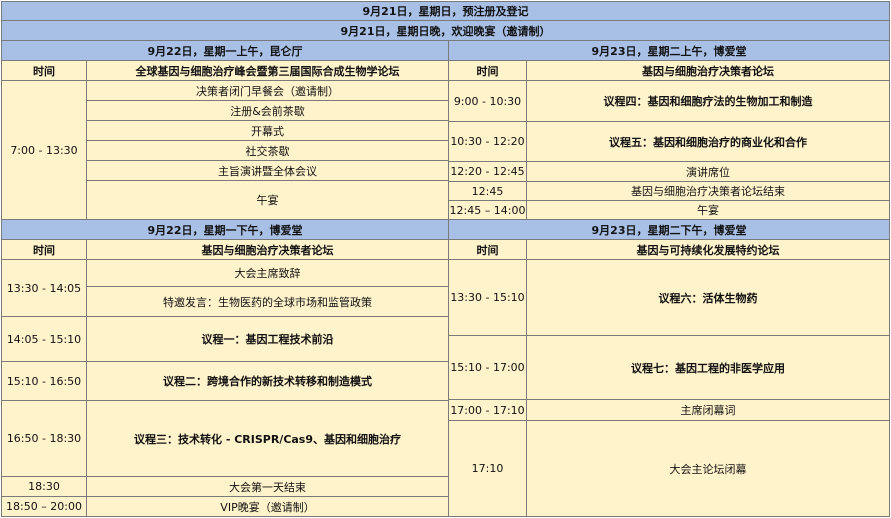 The height and width of the screenshot is (518, 891). Describe the element at coordinates (268, 111) in the screenshot. I see `agenda-item: 注册&会前茶歇` at that location.